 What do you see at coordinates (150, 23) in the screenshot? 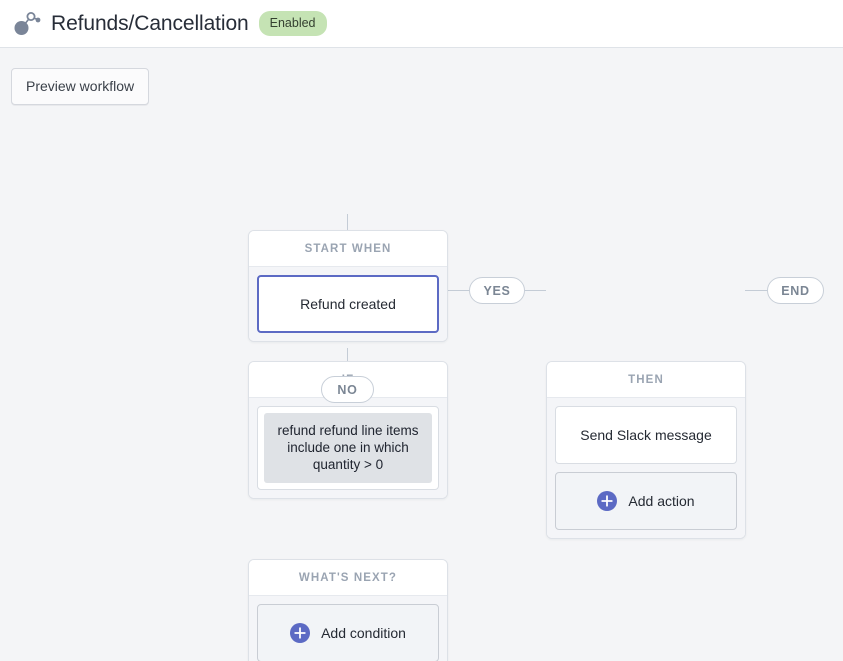
I see `page-title: Refunds/Cancellation` at bounding box center [150, 23].